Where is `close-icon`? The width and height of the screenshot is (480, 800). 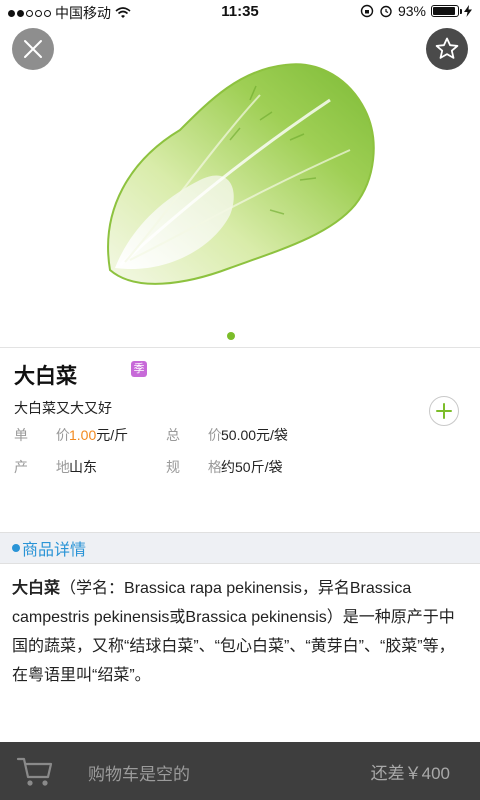 close-icon is located at coordinates (33, 49).